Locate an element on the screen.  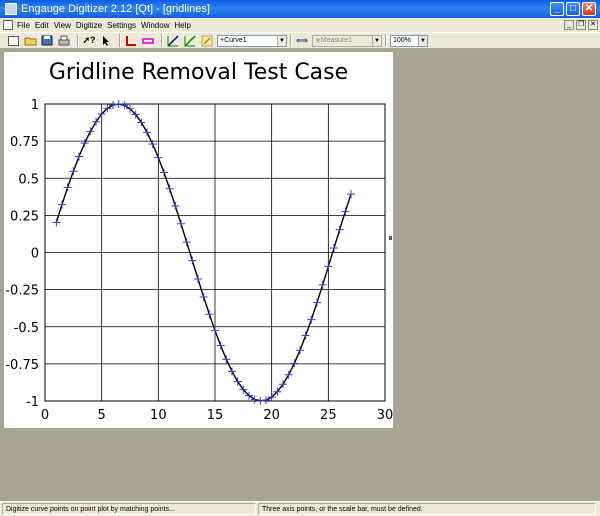
resize-handle is located at coordinates (390, 238).